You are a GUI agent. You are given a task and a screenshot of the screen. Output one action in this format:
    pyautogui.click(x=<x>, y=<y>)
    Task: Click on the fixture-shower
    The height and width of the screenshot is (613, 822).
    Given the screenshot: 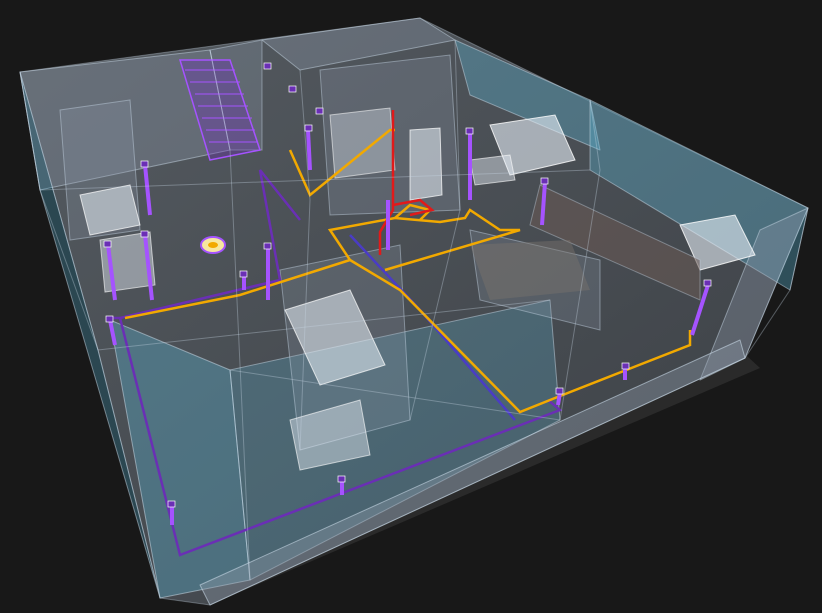 What is the action you would take?
    pyautogui.click(x=362, y=143)
    